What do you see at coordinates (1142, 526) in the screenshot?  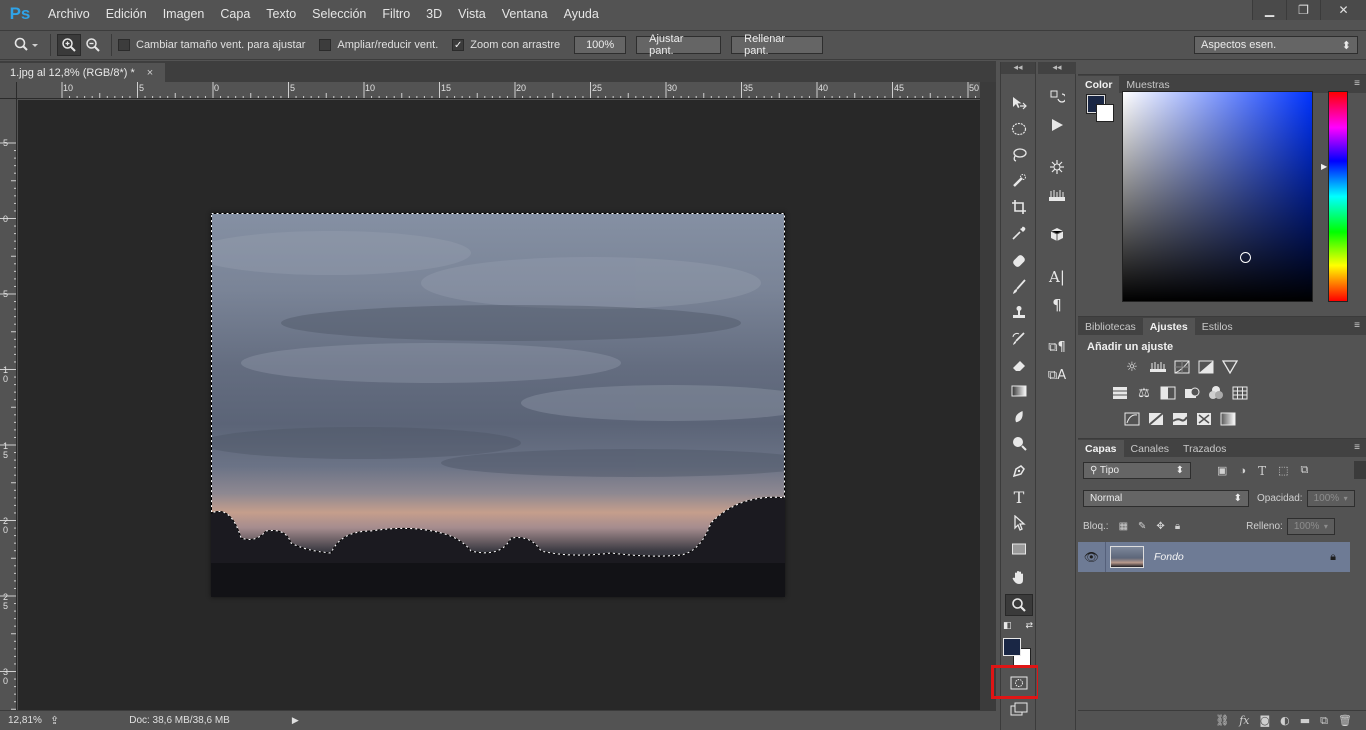 I see `lock-image-icon: ✎` at bounding box center [1142, 526].